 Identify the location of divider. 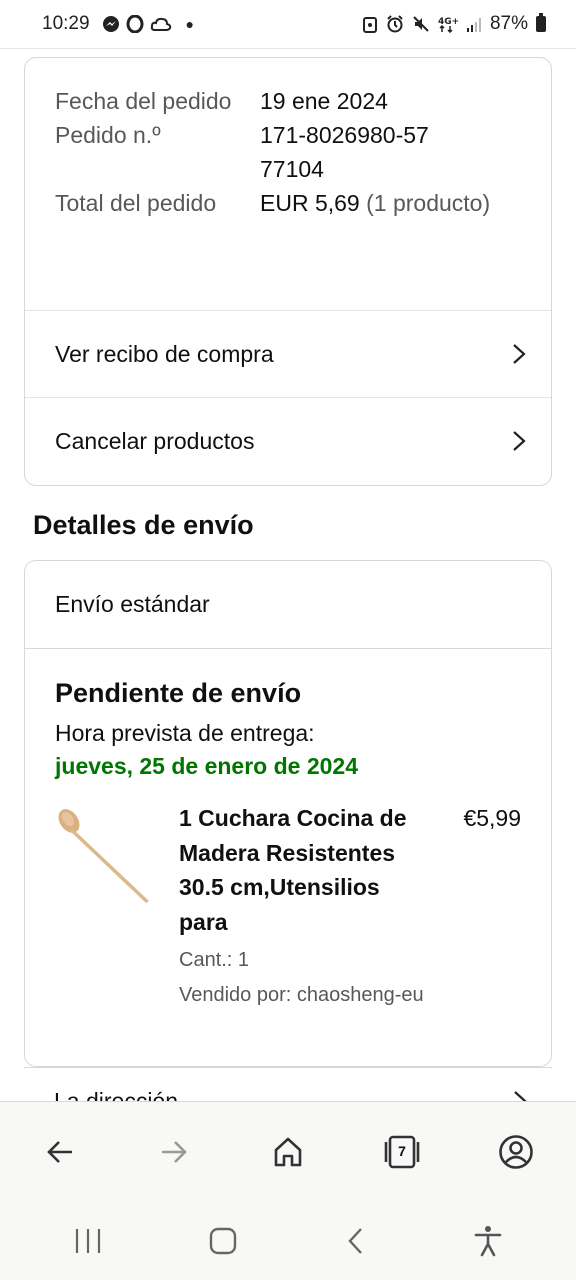
(288, 1067).